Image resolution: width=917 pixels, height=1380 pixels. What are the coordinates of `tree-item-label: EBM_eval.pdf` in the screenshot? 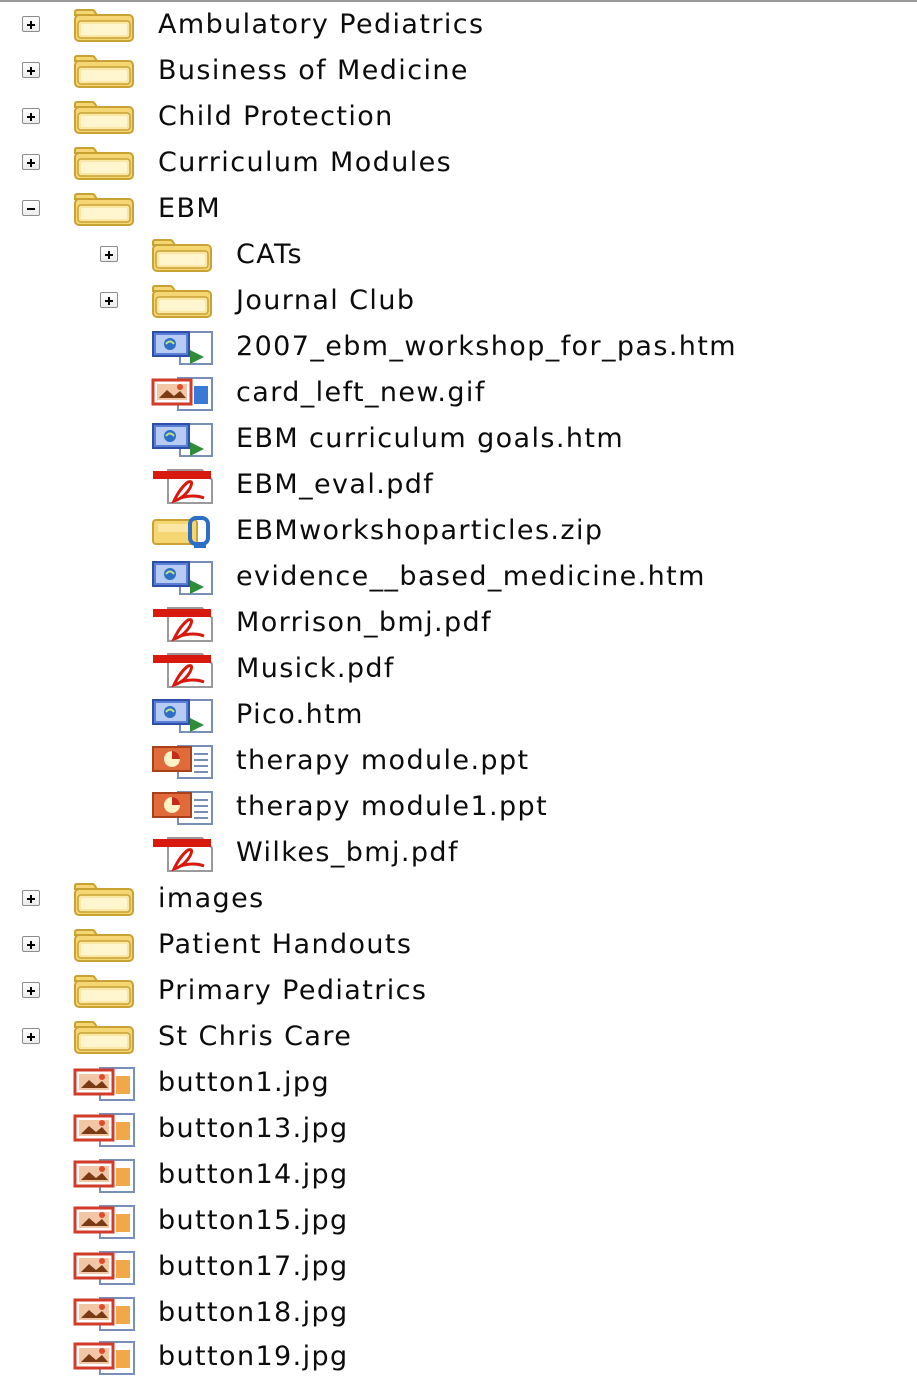 It's located at (335, 484).